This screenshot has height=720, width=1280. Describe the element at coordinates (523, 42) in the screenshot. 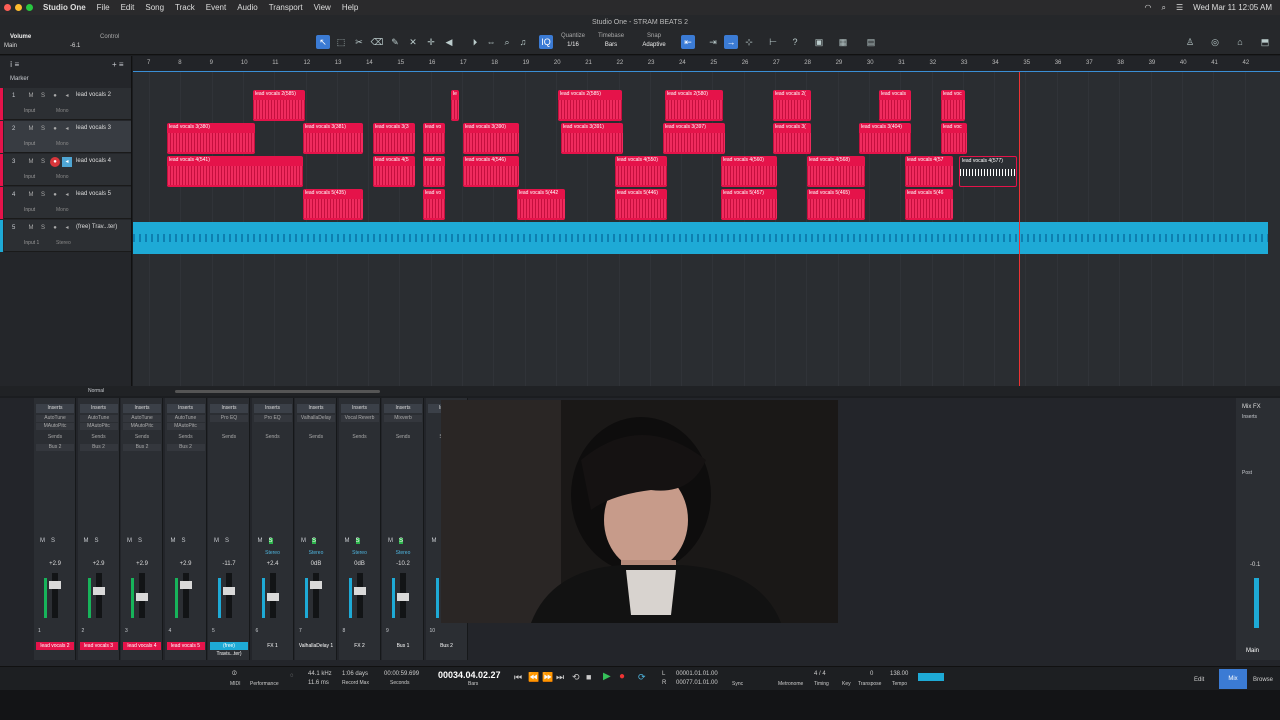

I see `loop-icon: ♫` at that location.